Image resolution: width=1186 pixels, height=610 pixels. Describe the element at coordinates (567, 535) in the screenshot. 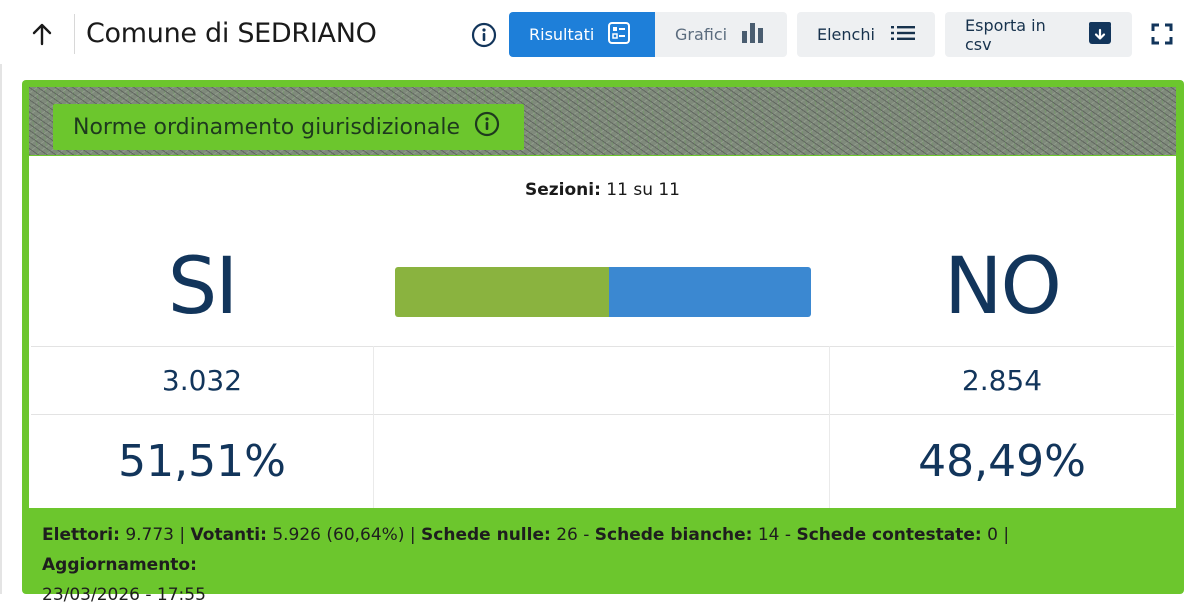

I see `nulle-value: 26` at that location.